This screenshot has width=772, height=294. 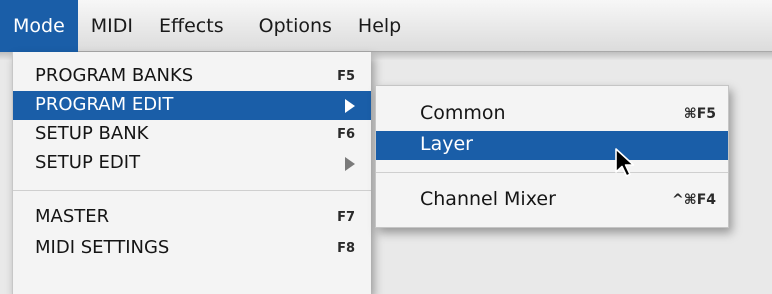 I want to click on submenu-item-common: Common ⌘F5, so click(x=552, y=114).